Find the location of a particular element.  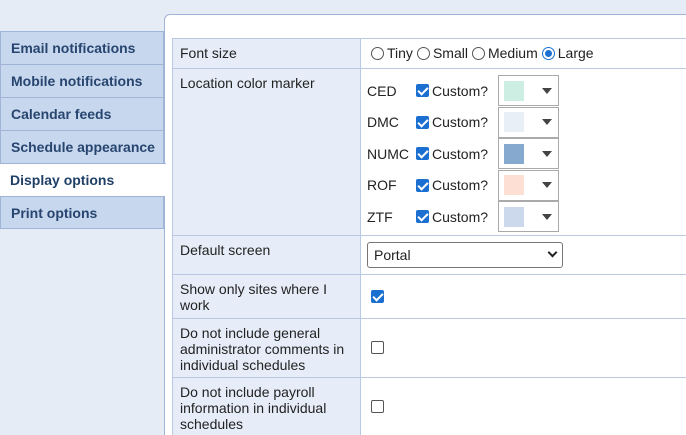

show-only-sites-cell is located at coordinates (523, 296).